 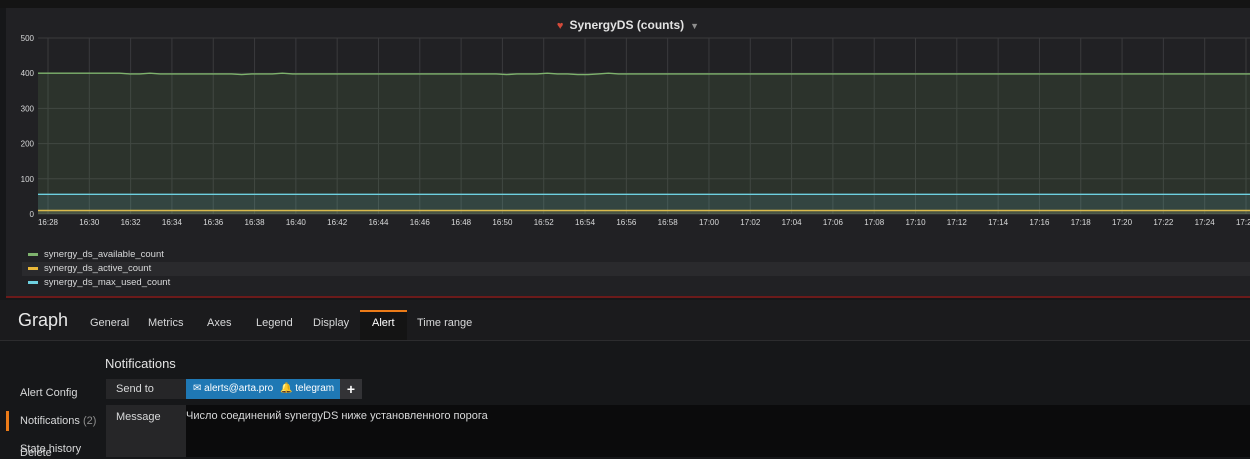 I want to click on tab-alert: Alert, so click(x=383, y=325).